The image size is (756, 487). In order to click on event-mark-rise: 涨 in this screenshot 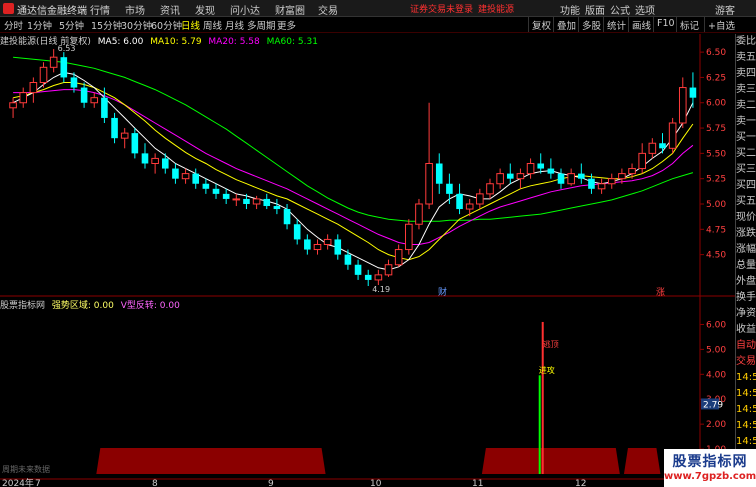, I will do `click(660, 292)`.